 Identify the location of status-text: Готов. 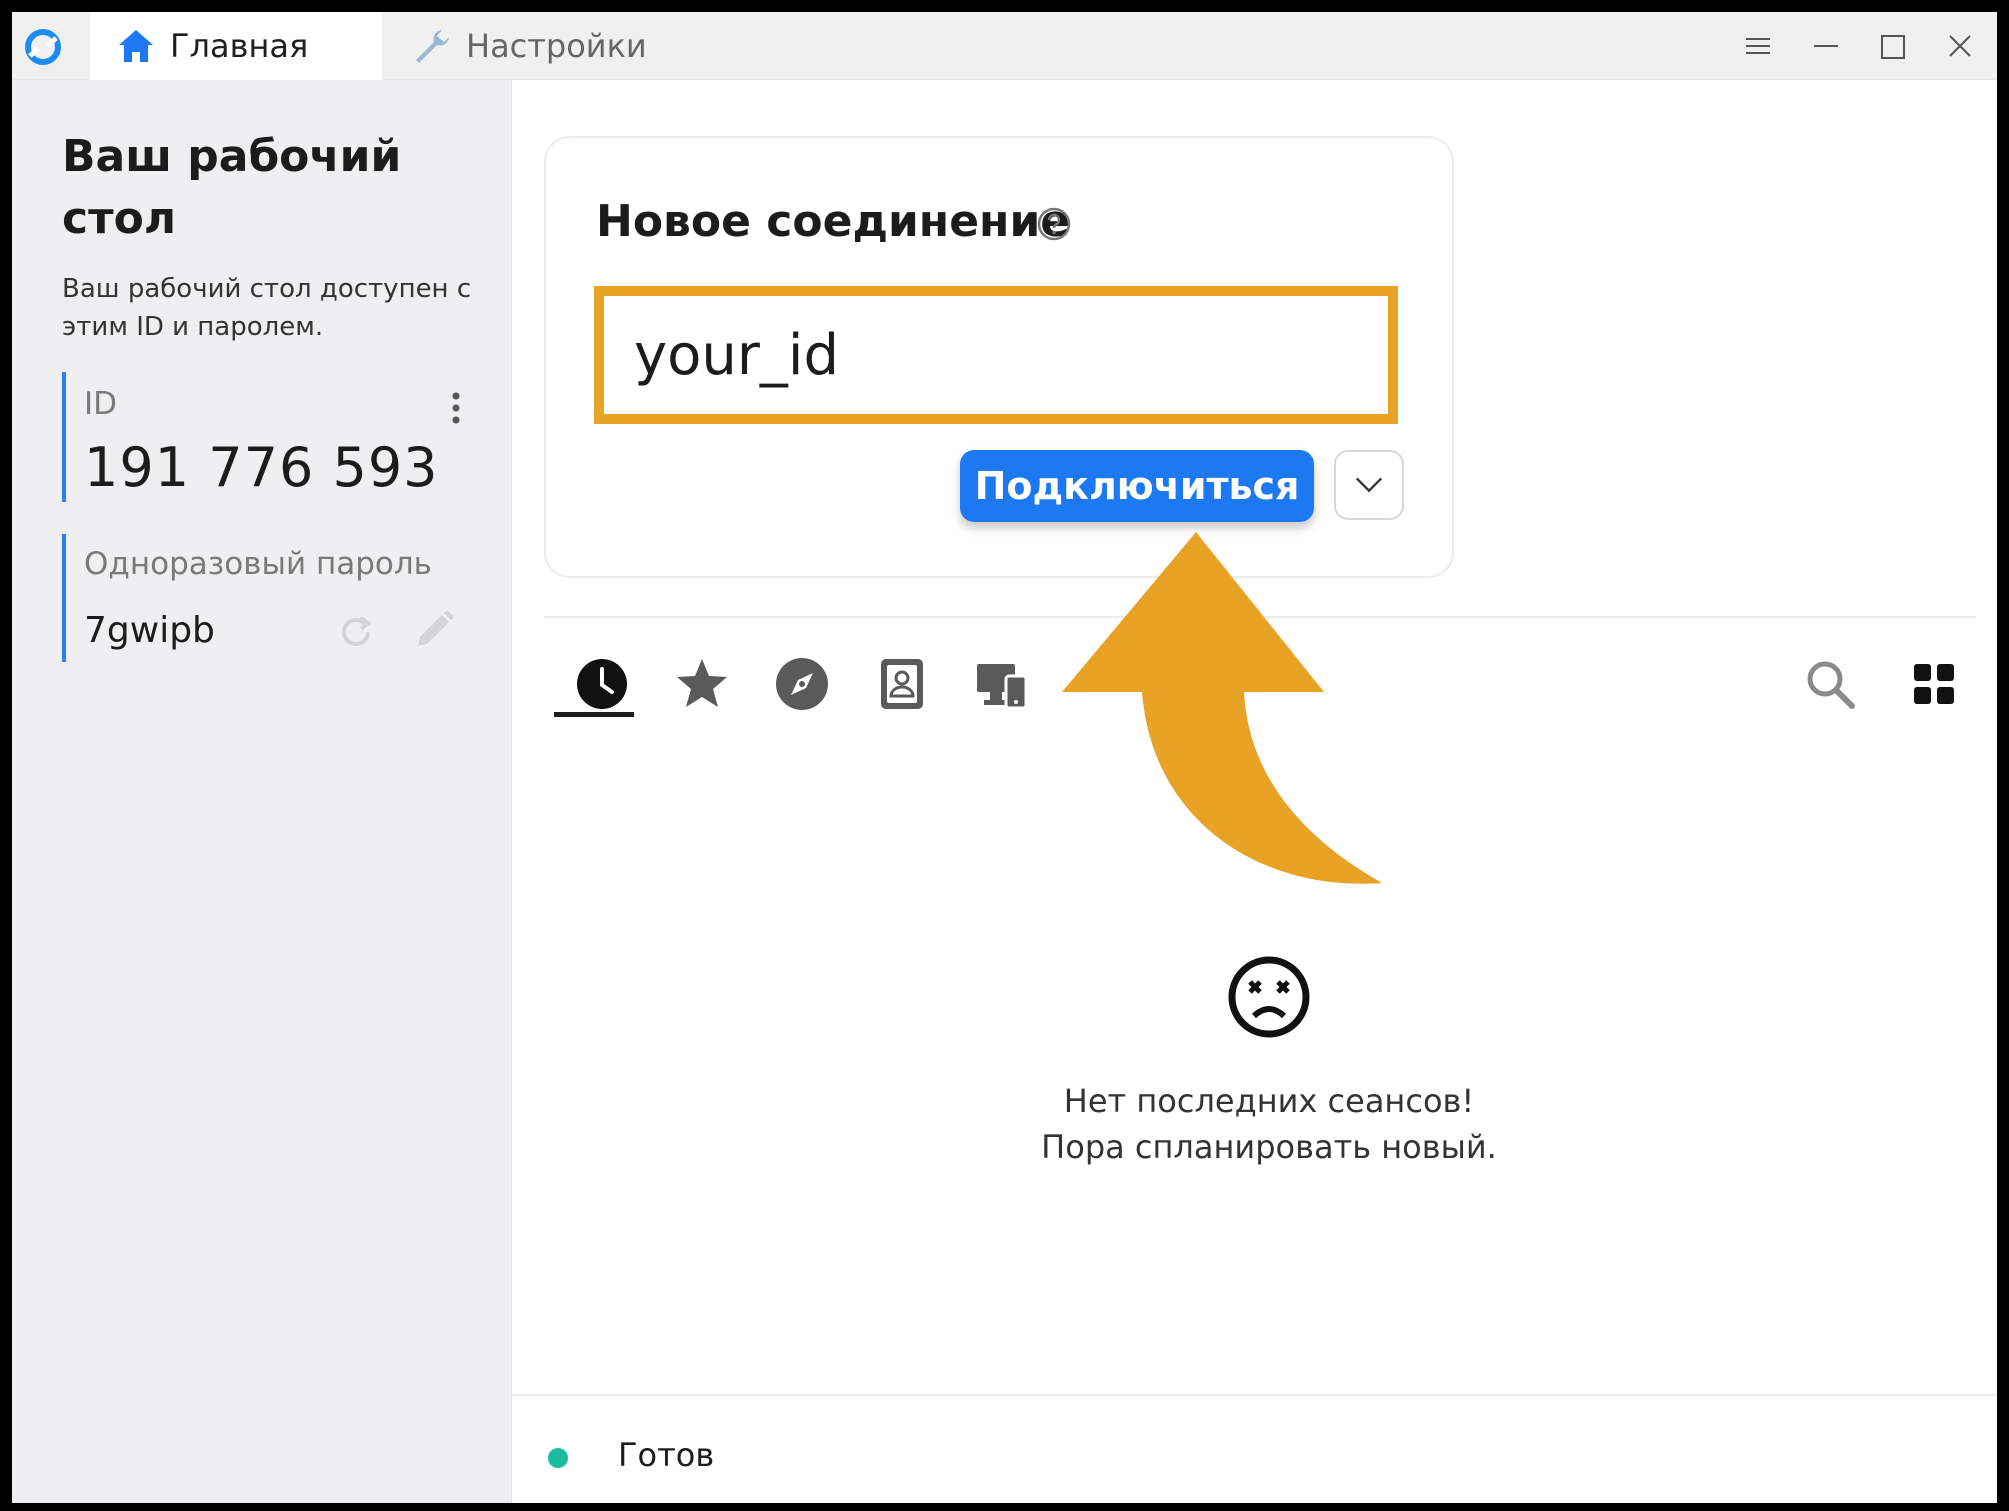
(666, 1455).